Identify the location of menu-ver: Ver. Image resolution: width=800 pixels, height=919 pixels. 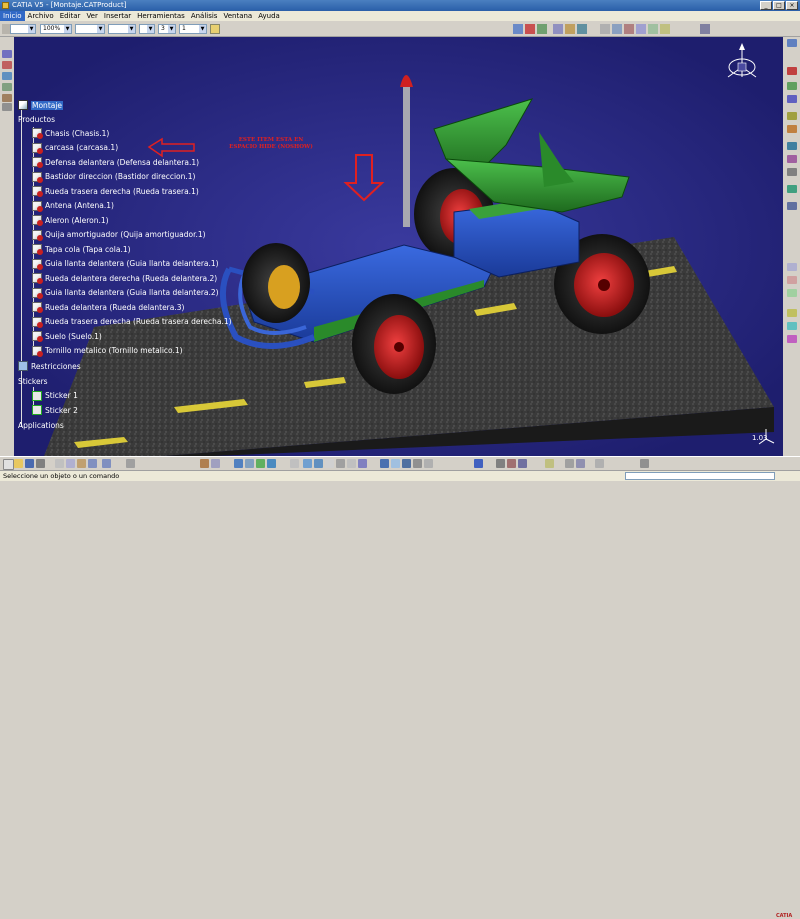
(91, 16).